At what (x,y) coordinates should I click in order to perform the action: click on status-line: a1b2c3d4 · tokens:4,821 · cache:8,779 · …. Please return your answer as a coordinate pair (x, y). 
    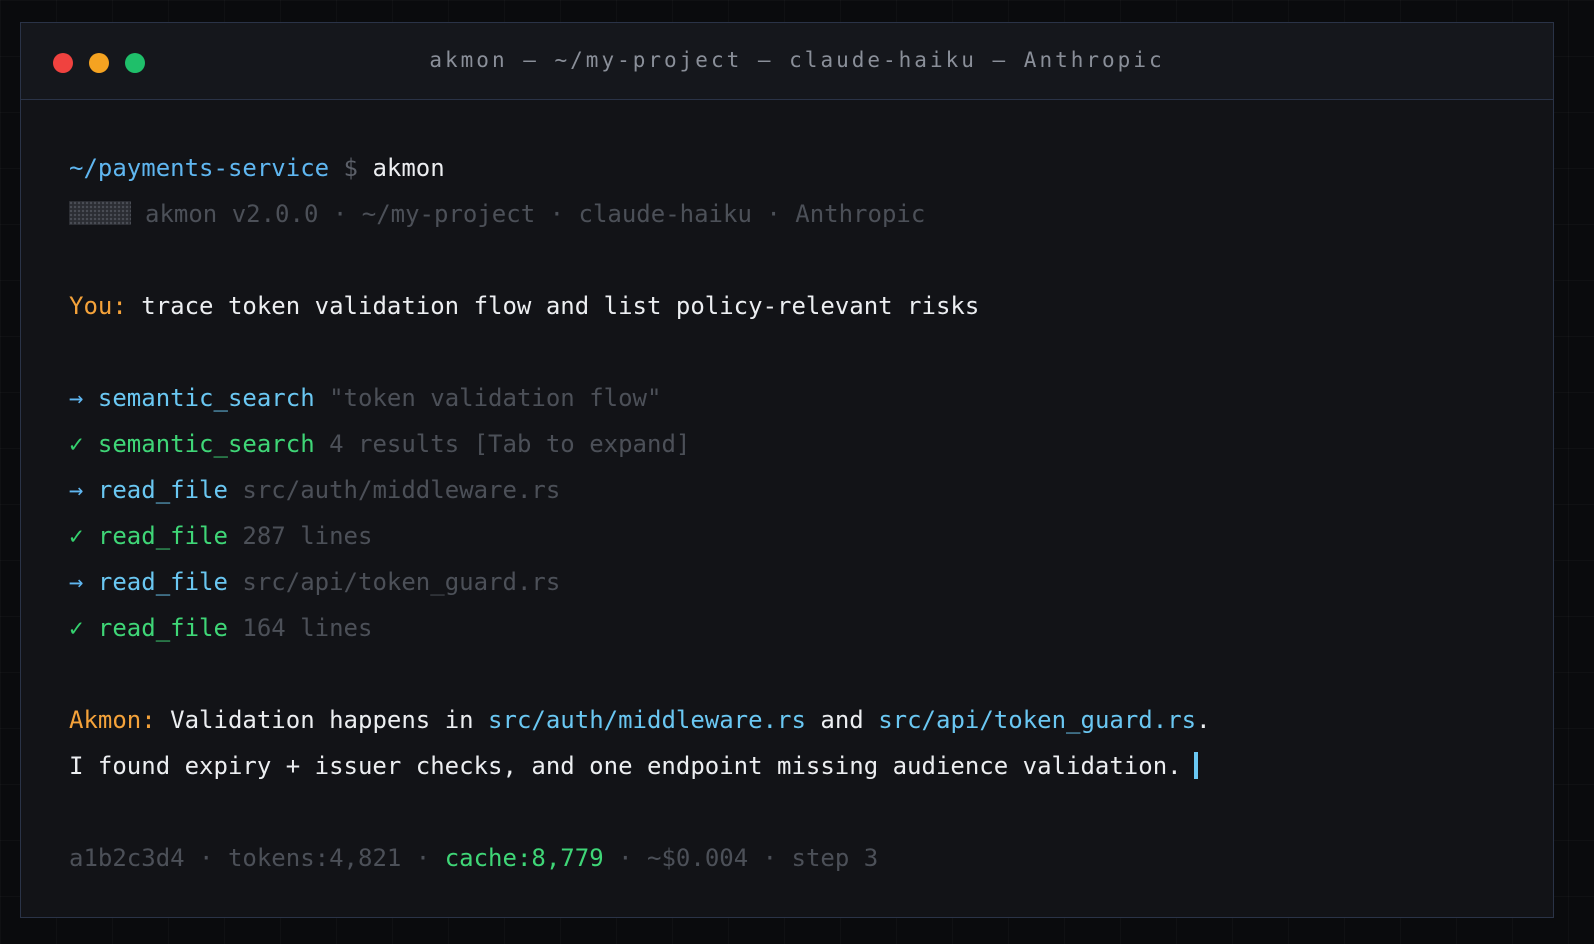
    Looking at the image, I should click on (791, 858).